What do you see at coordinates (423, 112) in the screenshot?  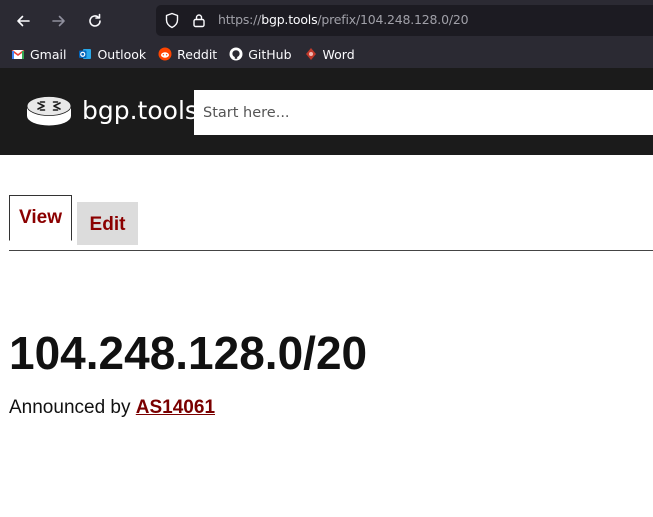 I see `search-input` at bounding box center [423, 112].